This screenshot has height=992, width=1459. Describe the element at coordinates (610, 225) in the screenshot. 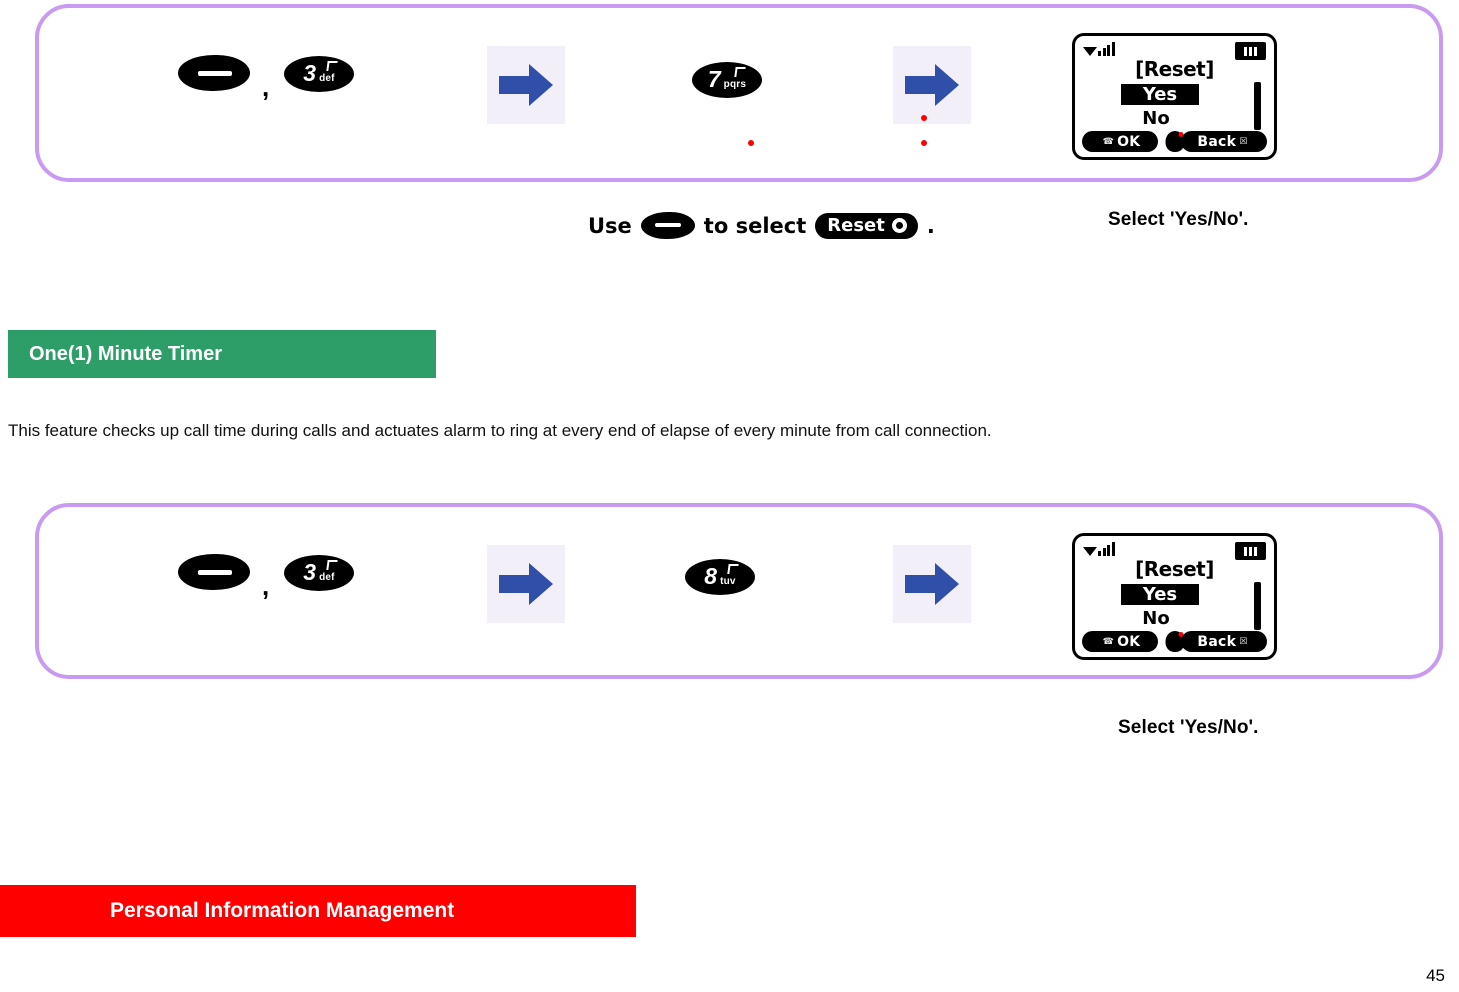

I see `caption-use-prefix: Use` at that location.